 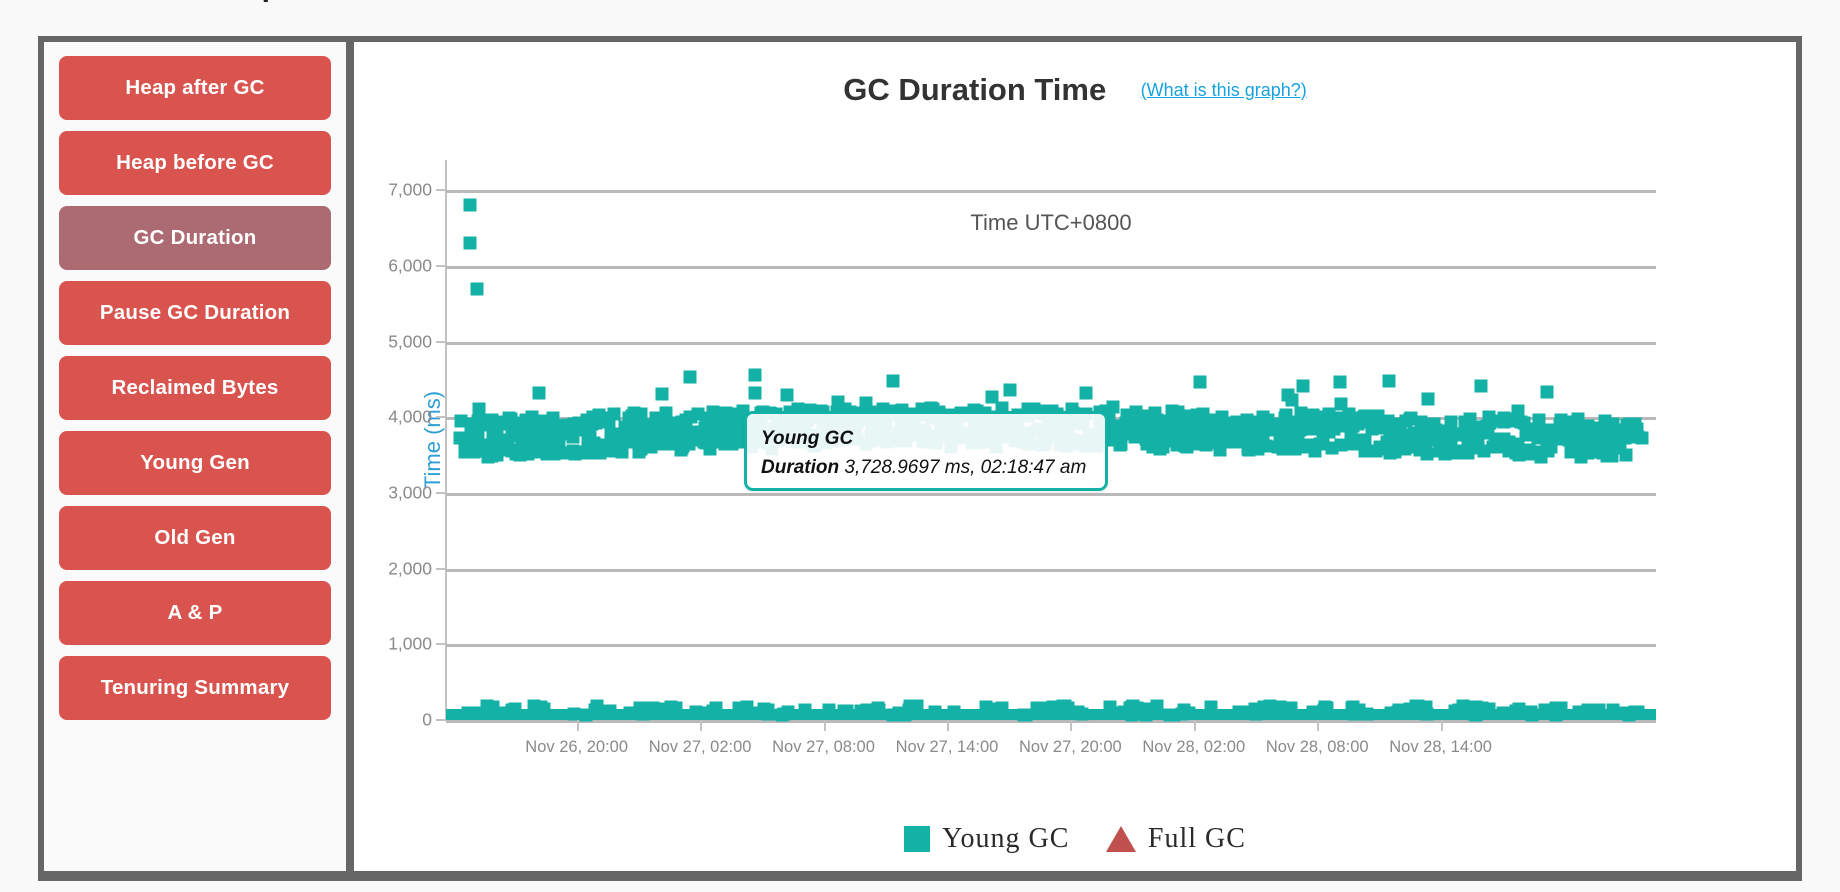 What do you see at coordinates (1317, 747) in the screenshot?
I see `x-tick-label: Nov 28, 08:00` at bounding box center [1317, 747].